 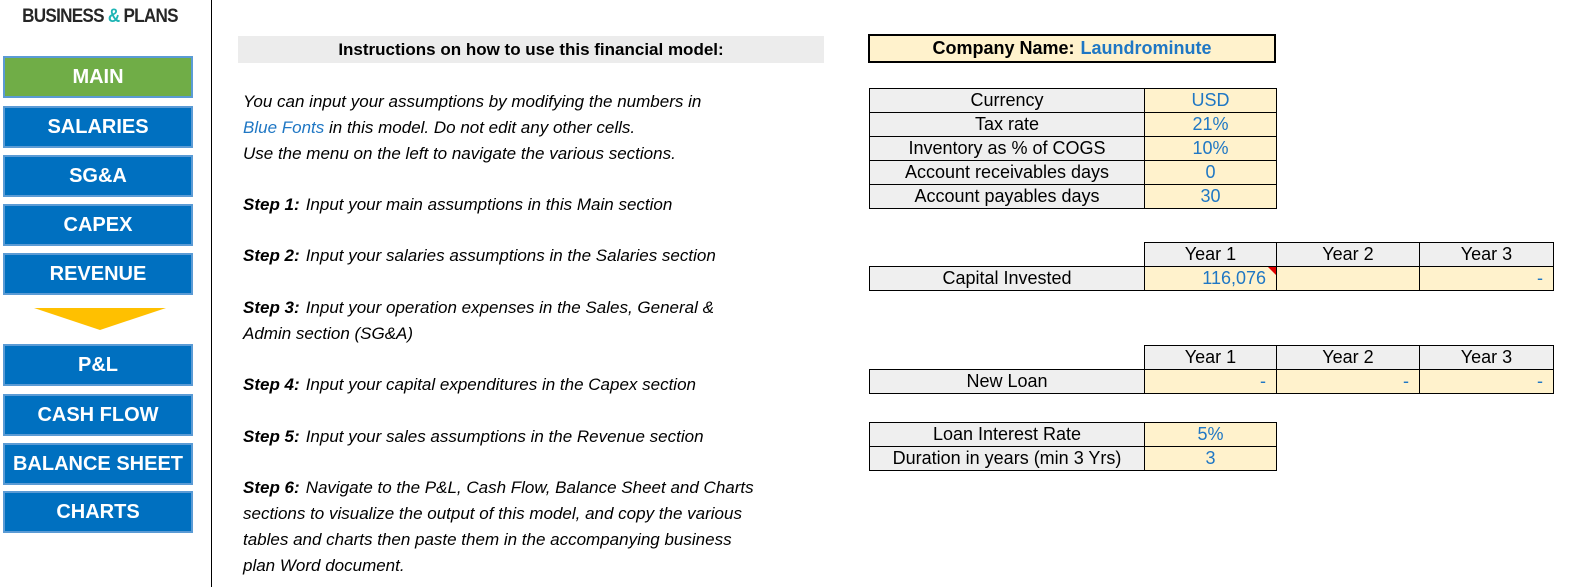 What do you see at coordinates (1073, 434) in the screenshot?
I see `table-row: Loan Interest Rate 5%` at bounding box center [1073, 434].